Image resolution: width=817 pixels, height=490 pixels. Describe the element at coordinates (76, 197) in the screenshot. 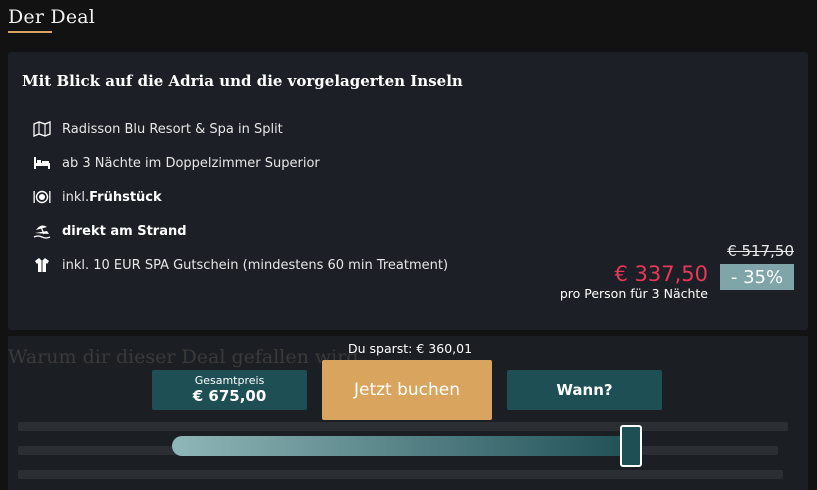

I see `feature-text: inkl.` at that location.